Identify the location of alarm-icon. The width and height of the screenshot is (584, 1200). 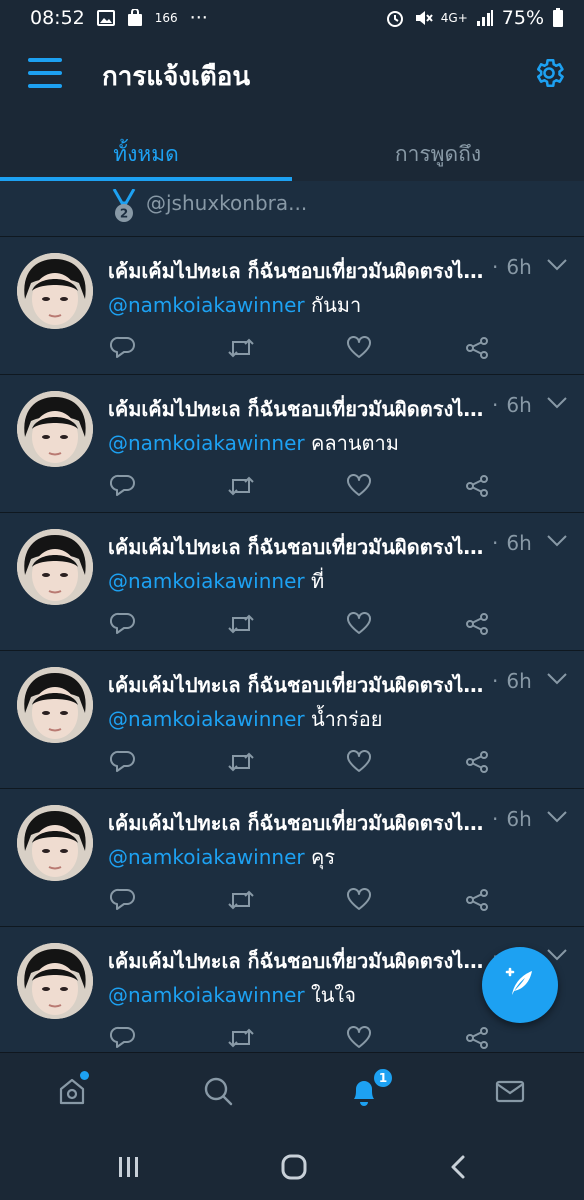
(395, 18).